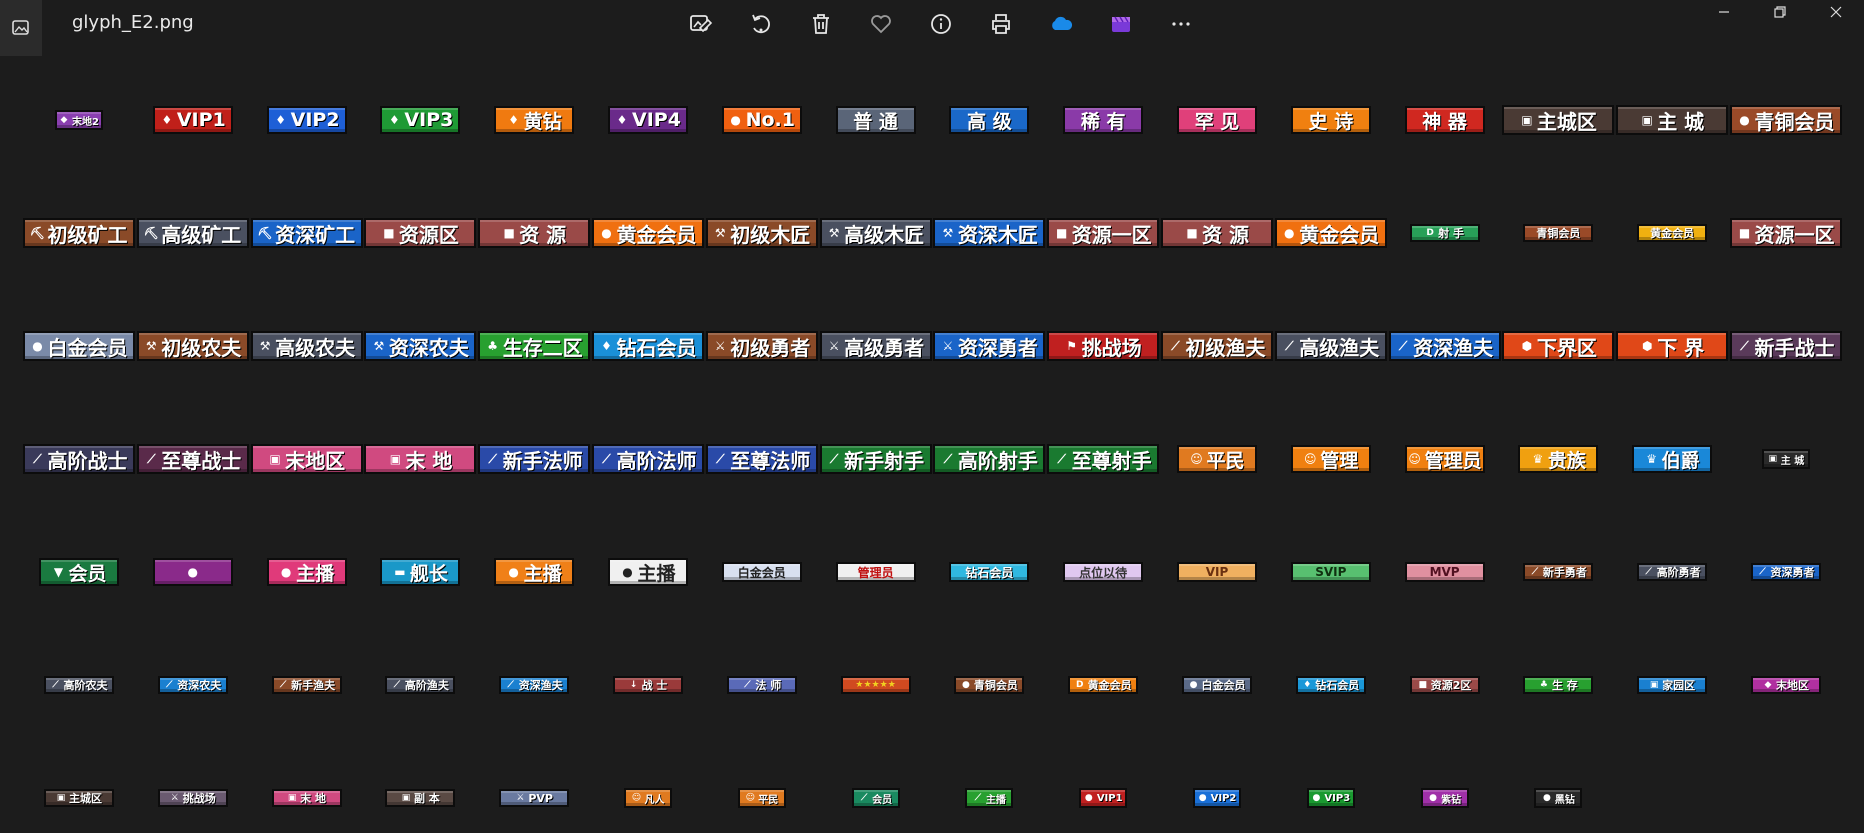 This screenshot has height=833, width=1864. Describe the element at coordinates (79, 346) in the screenshot. I see `glyph-badge: ● 白金会员` at that location.